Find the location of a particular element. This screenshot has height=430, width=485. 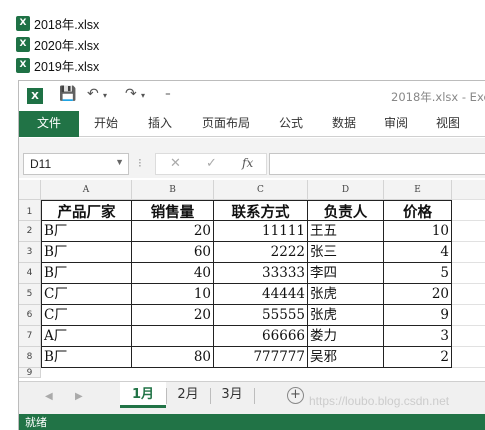

prev-sheet-icon: ◀ is located at coordinates (49, 396).